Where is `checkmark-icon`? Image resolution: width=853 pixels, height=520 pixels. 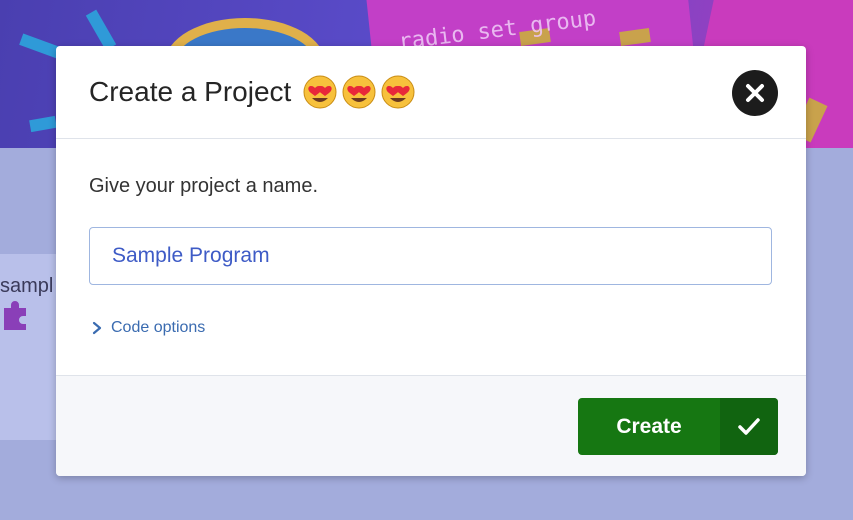 checkmark-icon is located at coordinates (749, 426).